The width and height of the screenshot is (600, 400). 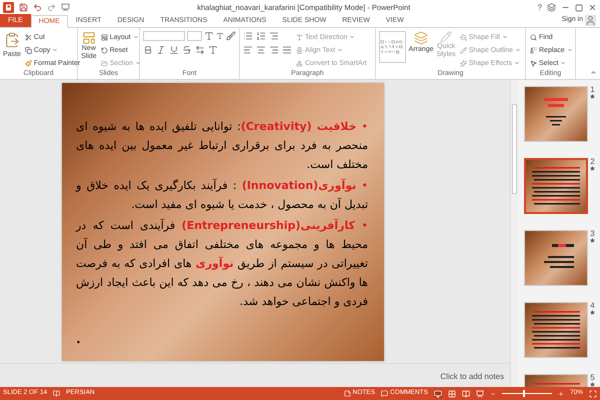 I want to click on close-icon, so click(x=592, y=7).